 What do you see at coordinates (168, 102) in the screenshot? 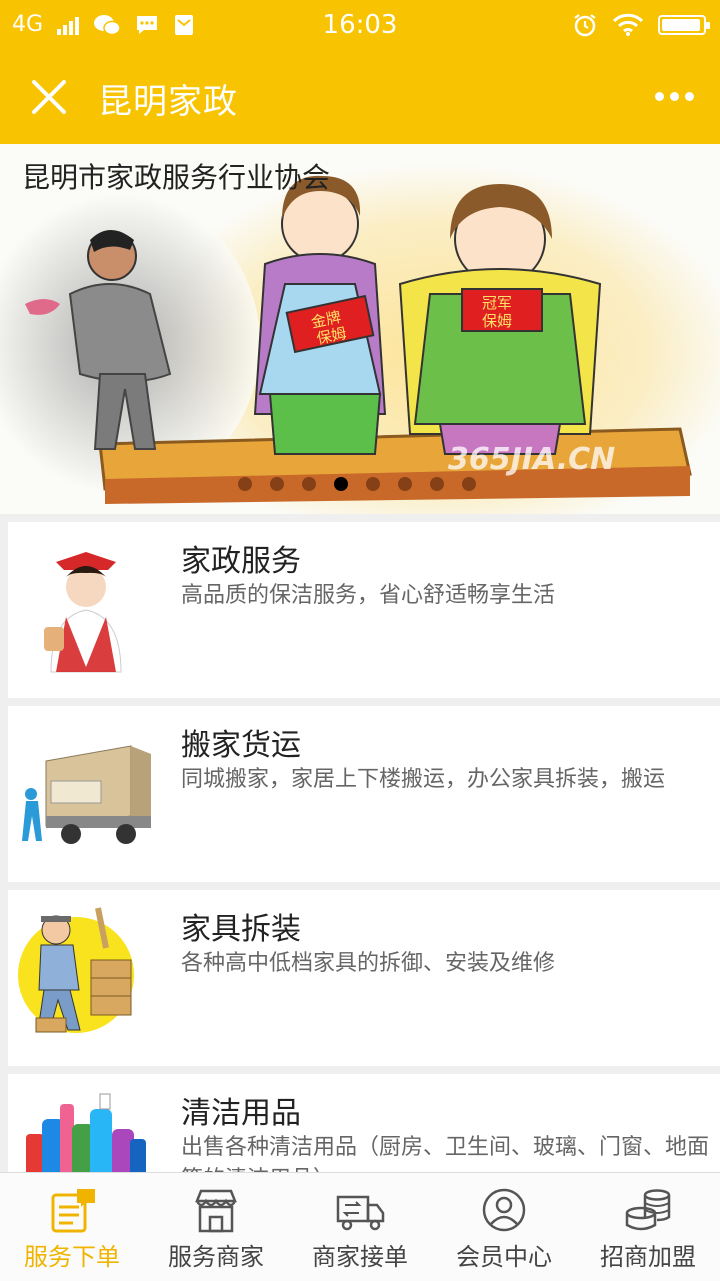
I see `page-title: 昆明家政` at bounding box center [168, 102].